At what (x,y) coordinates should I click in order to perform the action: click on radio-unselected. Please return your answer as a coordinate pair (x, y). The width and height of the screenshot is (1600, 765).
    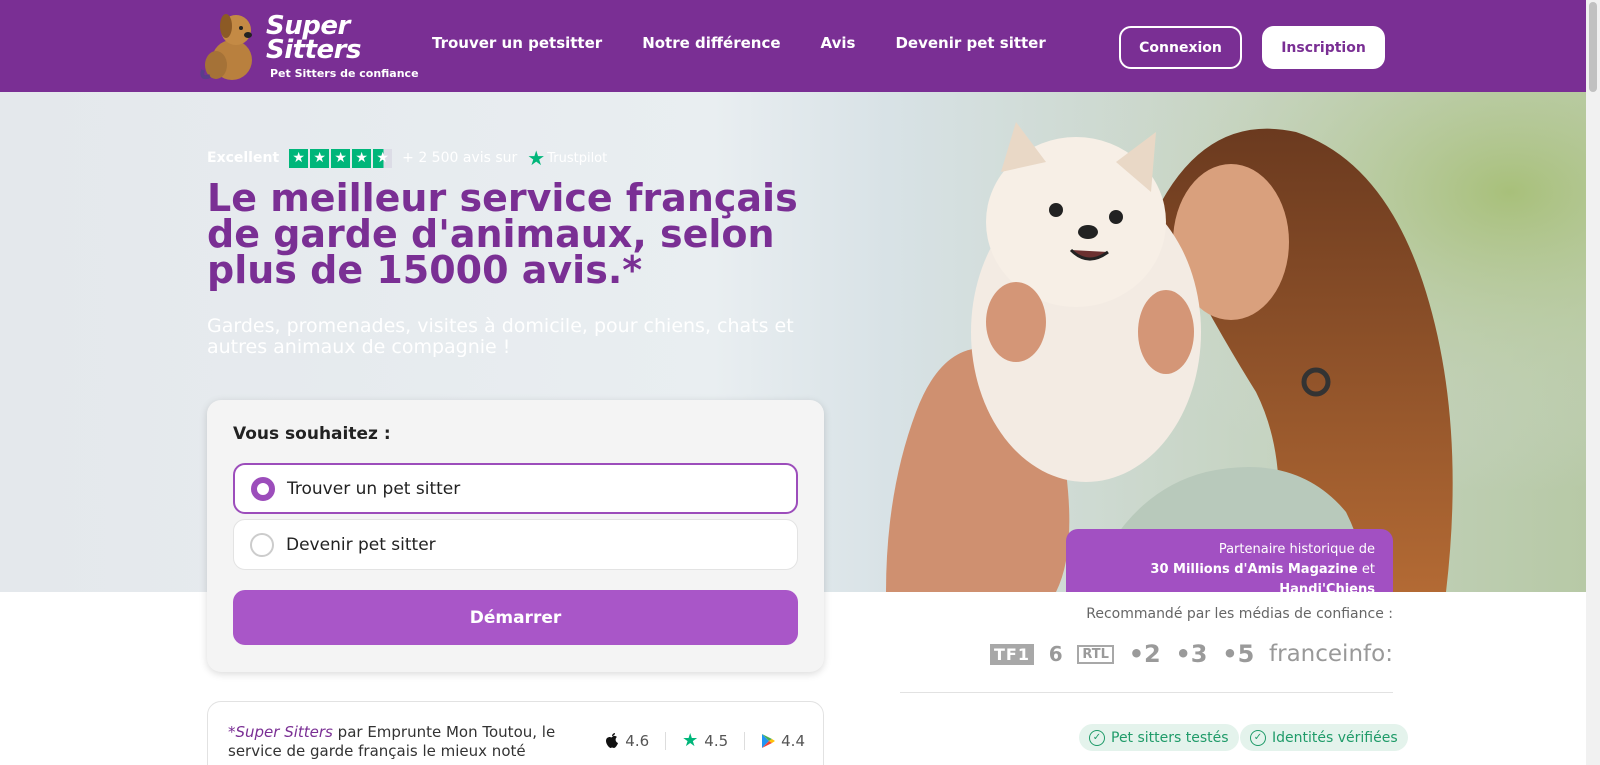
    Looking at the image, I should click on (262, 544).